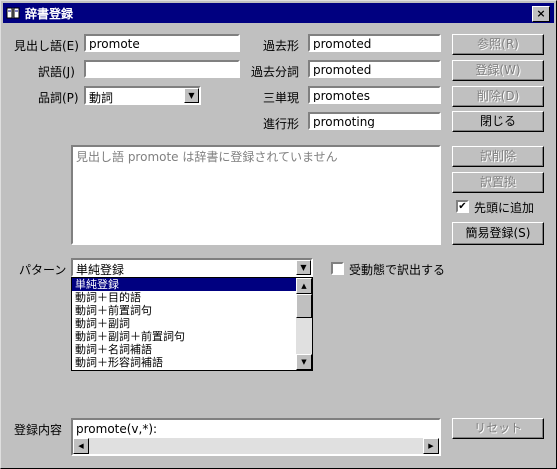 The image size is (557, 469). Describe the element at coordinates (275, 72) in the screenshot. I see `past-participle-label: 過去分詞` at that location.